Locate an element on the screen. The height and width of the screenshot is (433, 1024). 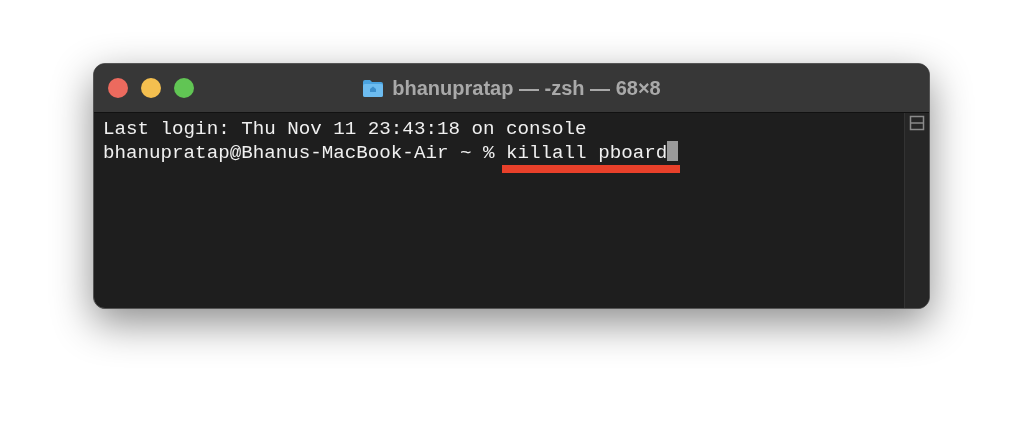
split-pane-icon is located at coordinates (917, 123).